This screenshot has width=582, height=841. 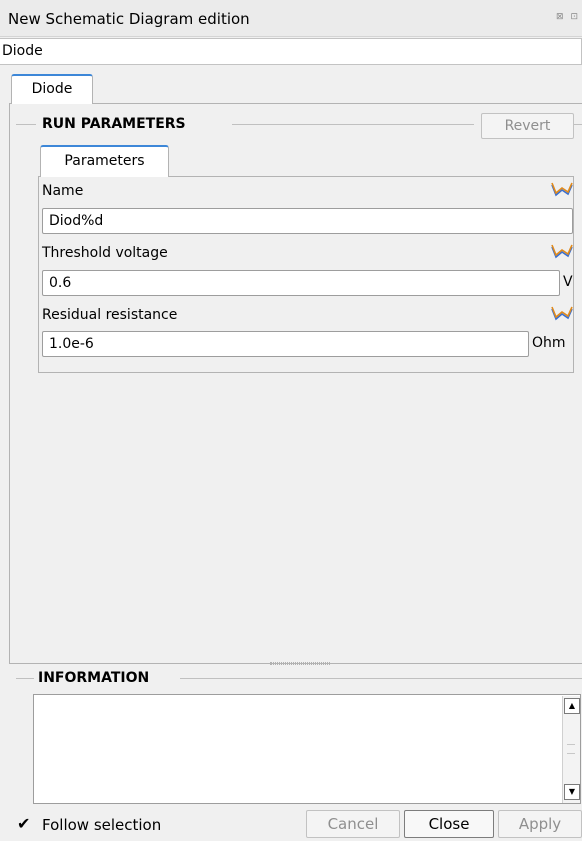 I want to click on follow-selection-checkbox: ✔, so click(x=24, y=824).